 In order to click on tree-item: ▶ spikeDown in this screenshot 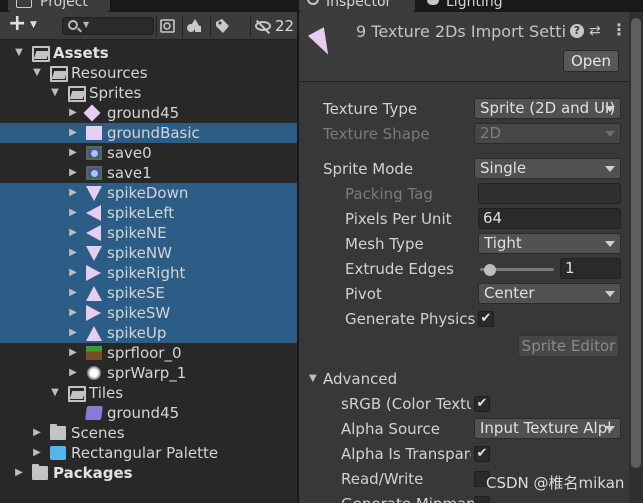, I will do `click(148, 193)`.